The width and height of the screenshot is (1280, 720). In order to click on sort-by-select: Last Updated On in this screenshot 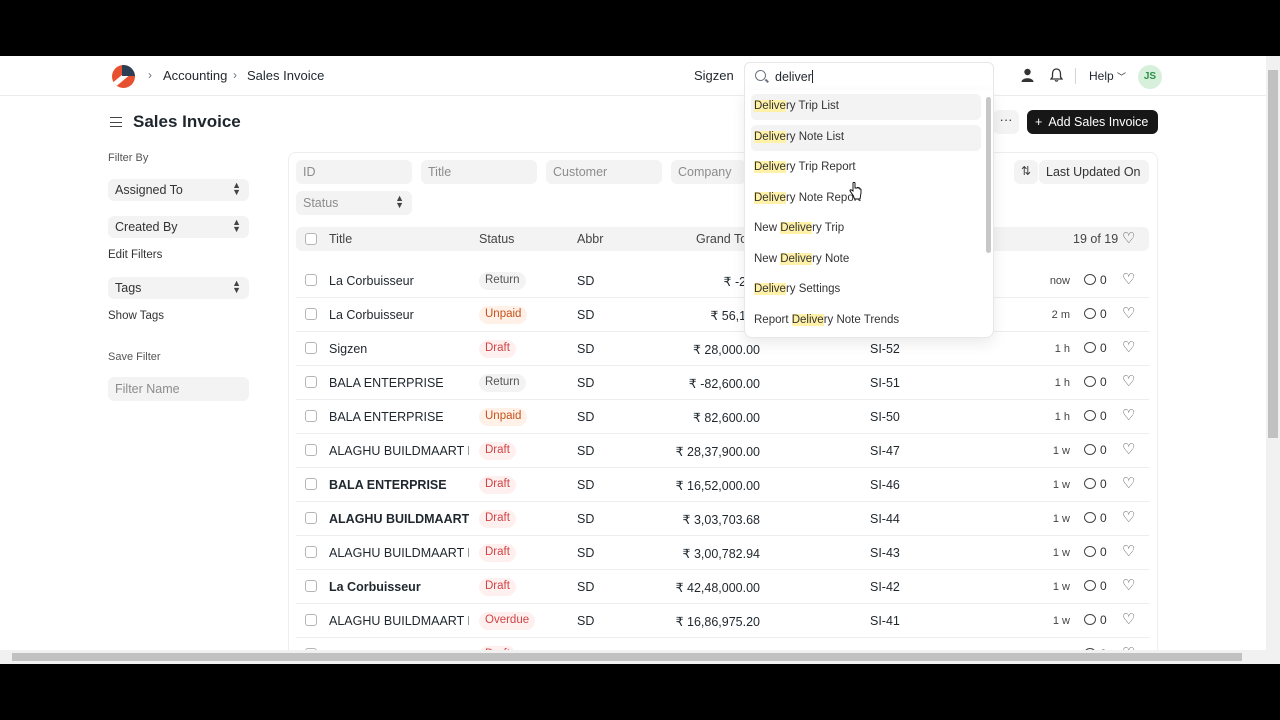, I will do `click(1094, 172)`.